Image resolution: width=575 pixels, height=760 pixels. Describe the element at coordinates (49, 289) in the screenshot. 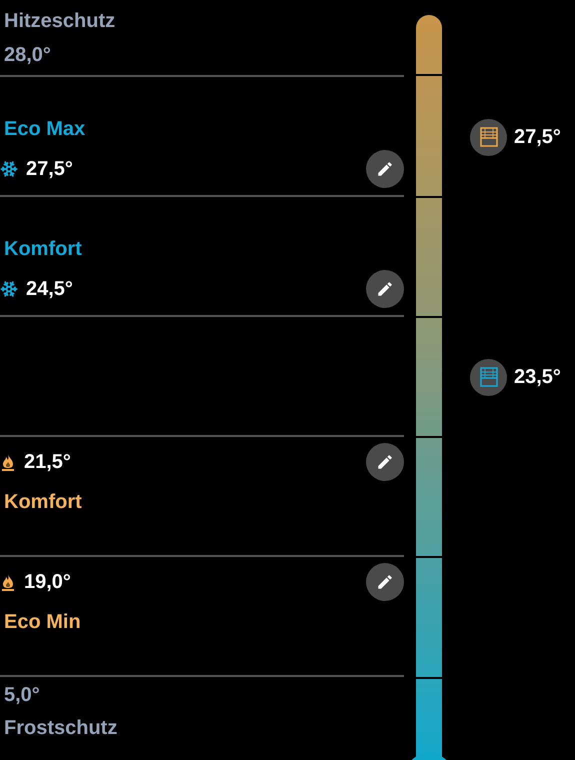

I see `temperature: 24,5°` at that location.